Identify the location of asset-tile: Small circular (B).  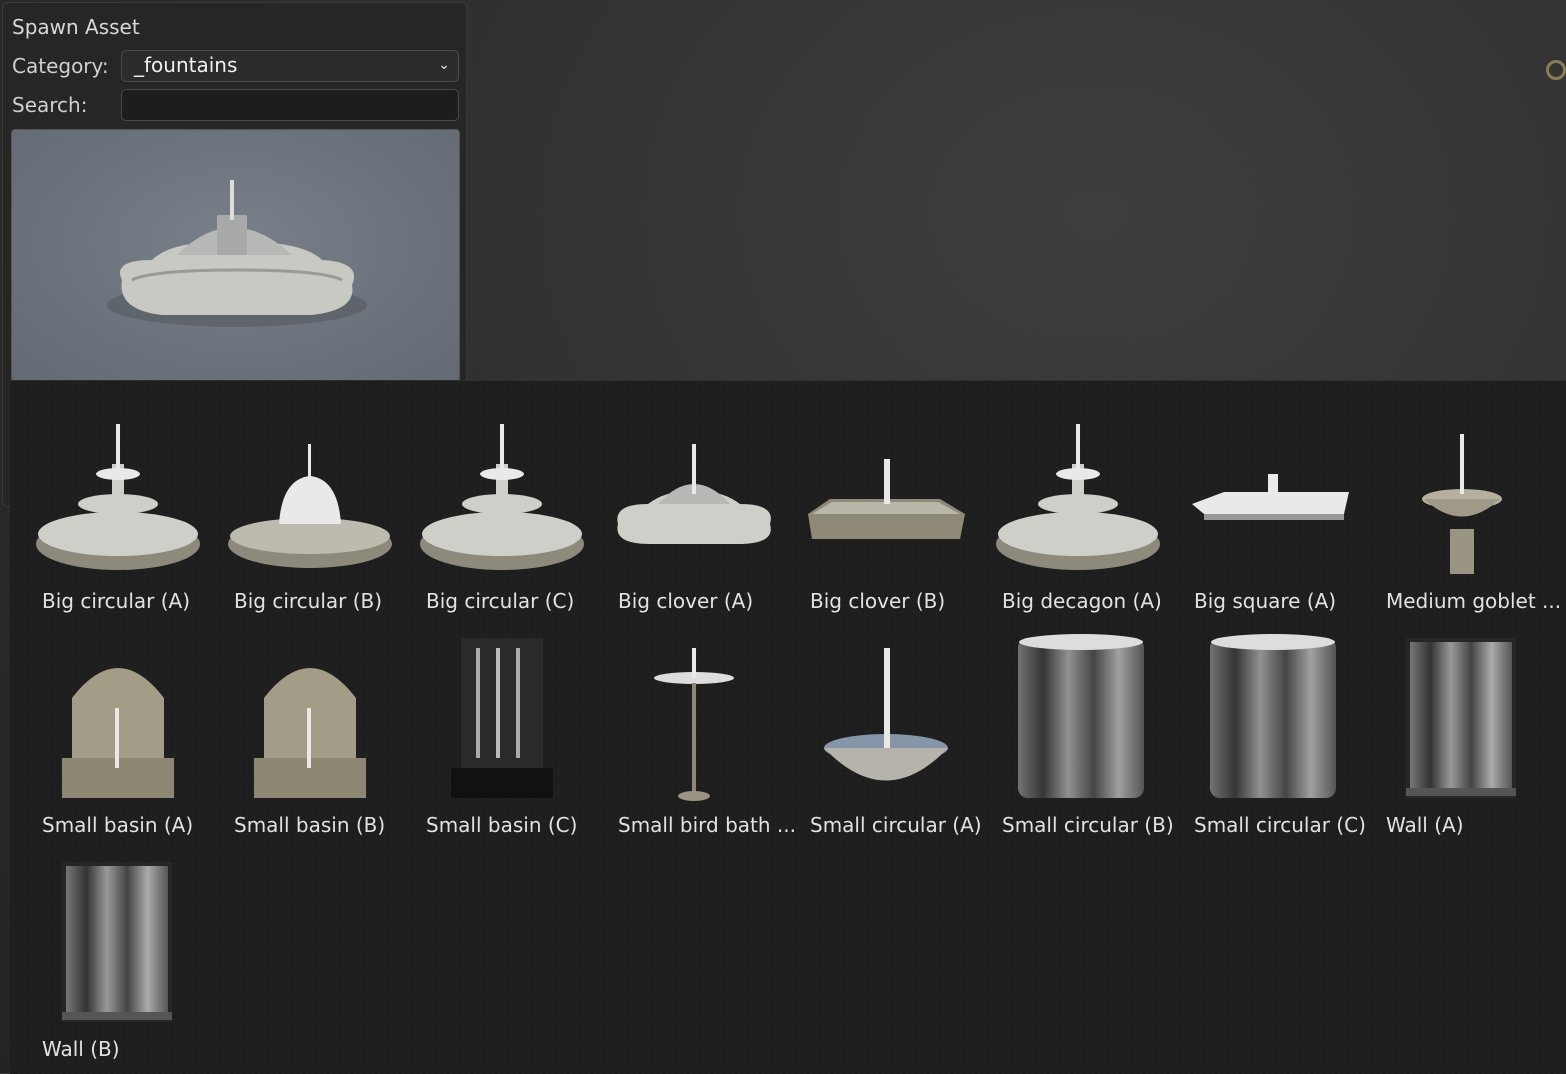
(1077, 727).